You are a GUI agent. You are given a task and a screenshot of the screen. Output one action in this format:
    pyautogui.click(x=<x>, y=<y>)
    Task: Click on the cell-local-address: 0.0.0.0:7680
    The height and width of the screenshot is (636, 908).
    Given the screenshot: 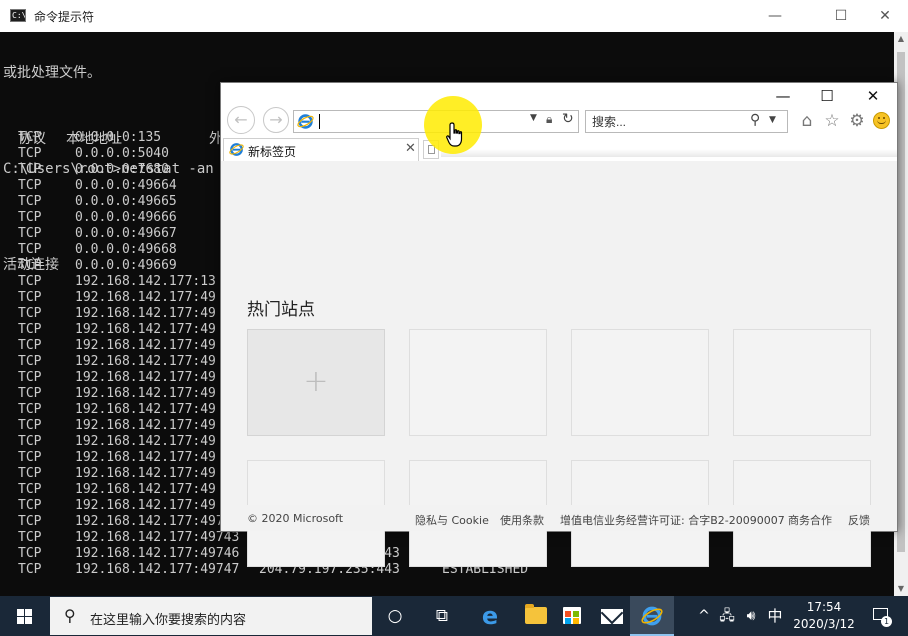 What is the action you would take?
    pyautogui.click(x=122, y=169)
    